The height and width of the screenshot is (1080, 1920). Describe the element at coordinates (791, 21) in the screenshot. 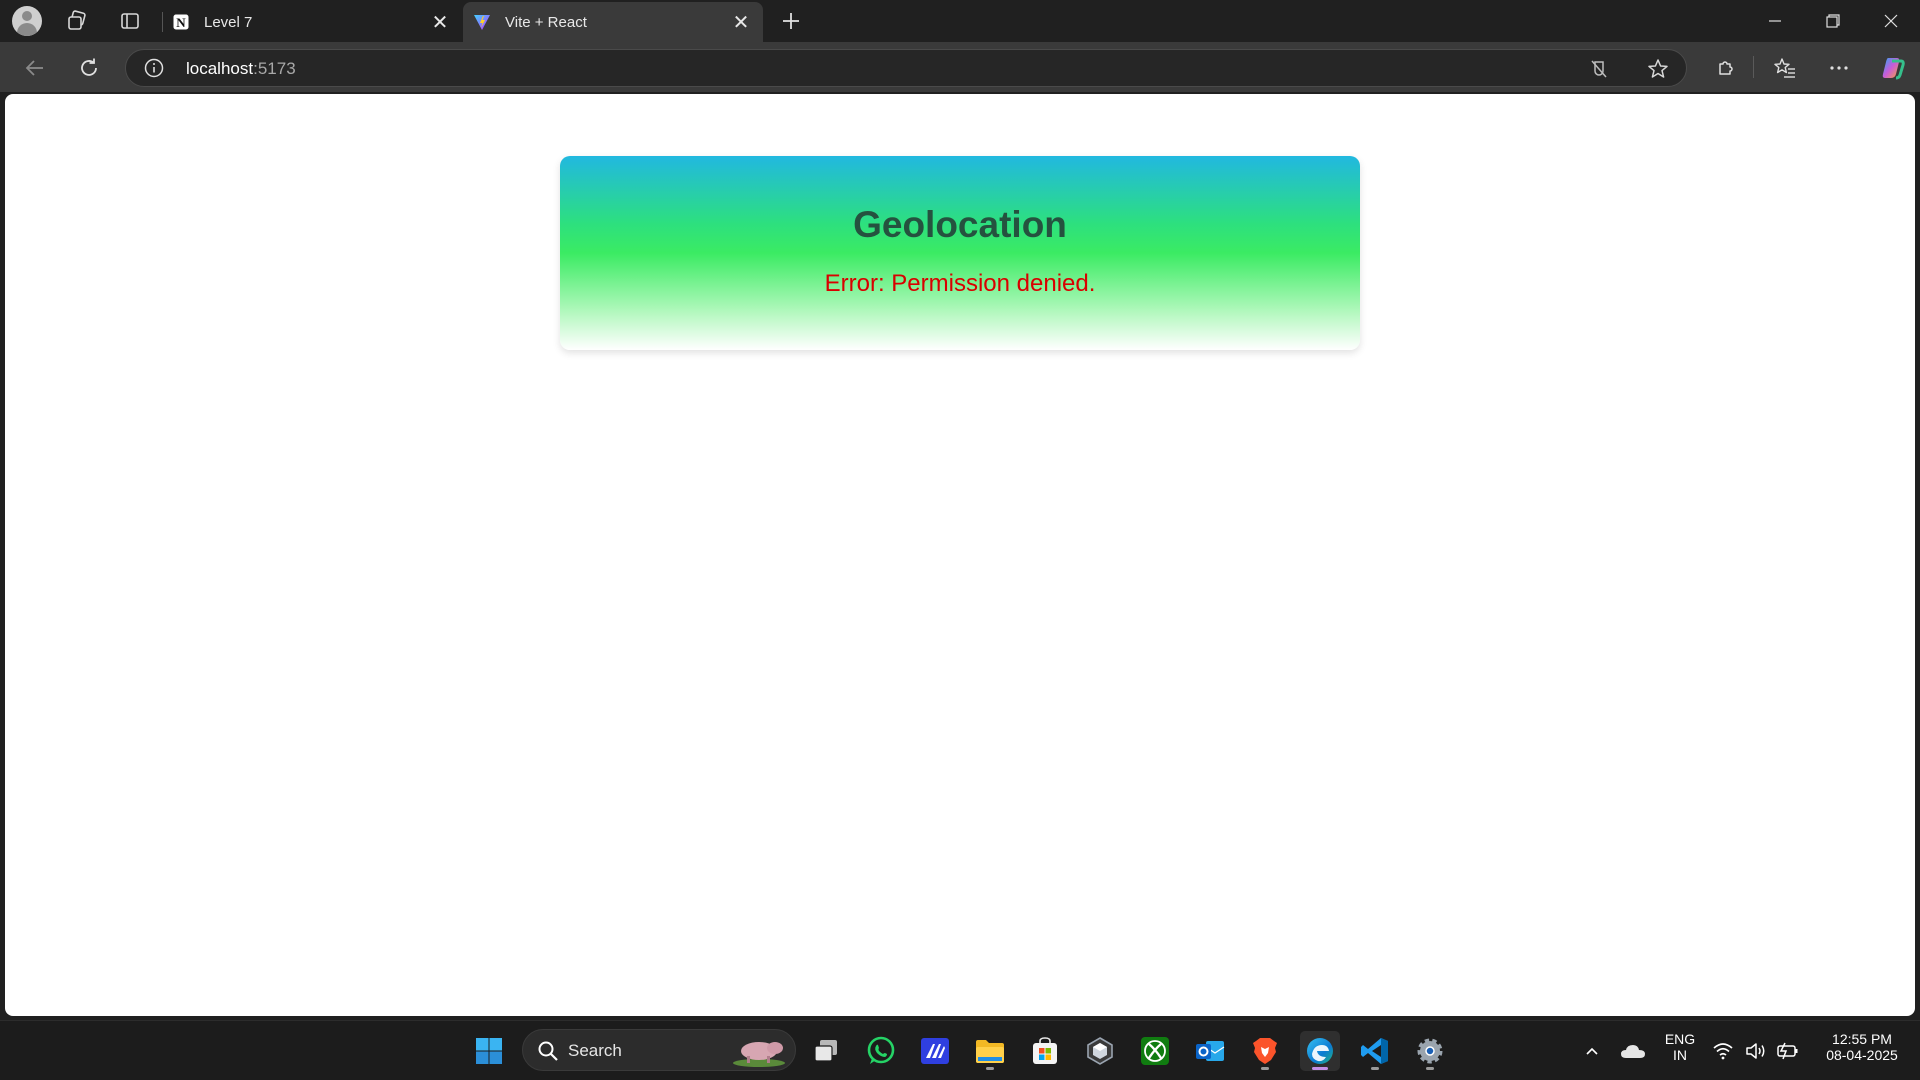

I see `new-tab-button` at that location.